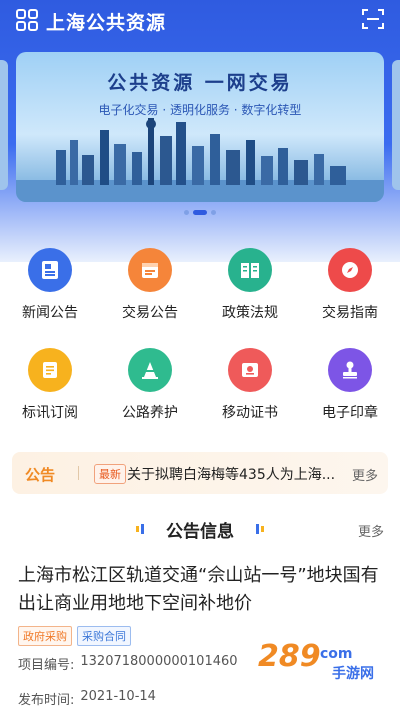 The image size is (400, 711). What do you see at coordinates (150, 413) in the screenshot?
I see `grid-label: 公路养护` at bounding box center [150, 413].